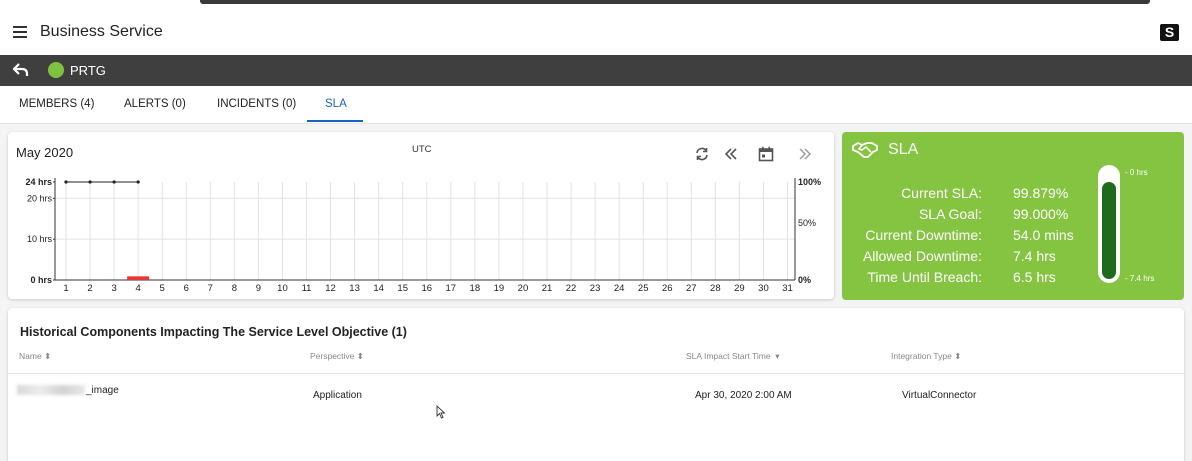 The height and width of the screenshot is (461, 1192). Describe the element at coordinates (38, 182) in the screenshot. I see `y-tick-label: 24 hrs` at that location.